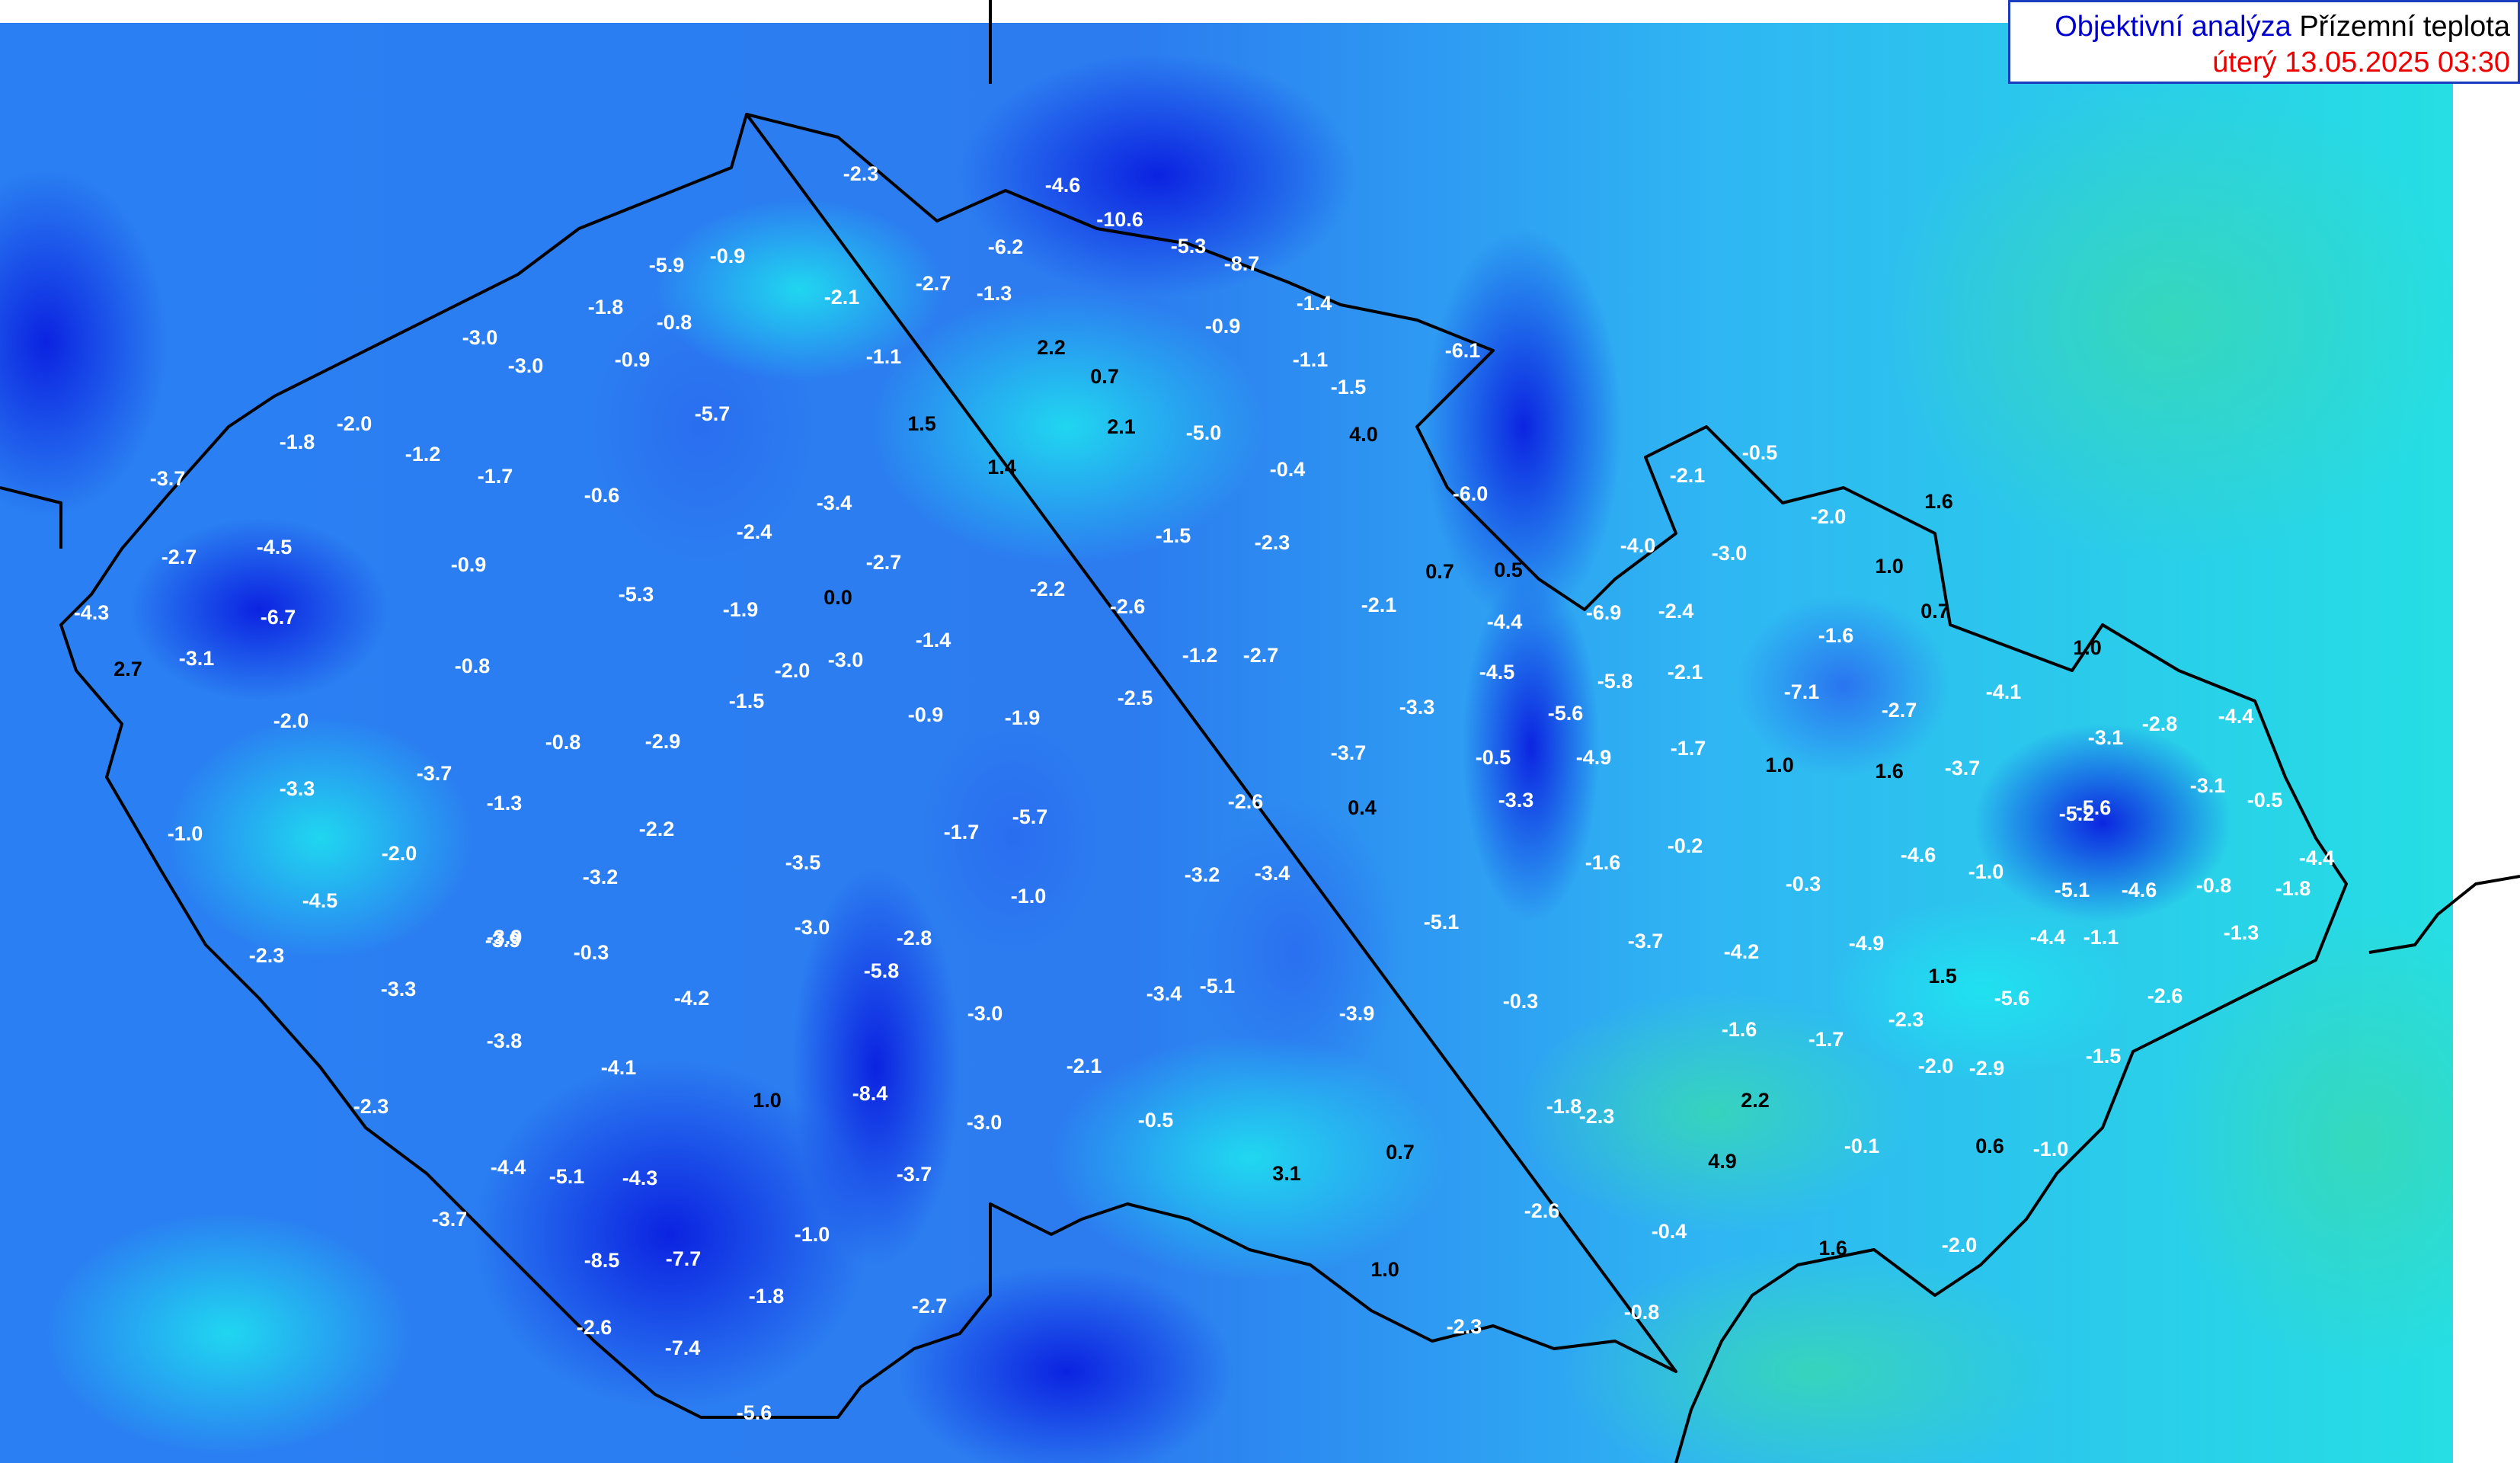 This screenshot has height=1463, width=2520. What do you see at coordinates (1135, 698) in the screenshot?
I see `temperature-value-label: -2.5` at bounding box center [1135, 698].